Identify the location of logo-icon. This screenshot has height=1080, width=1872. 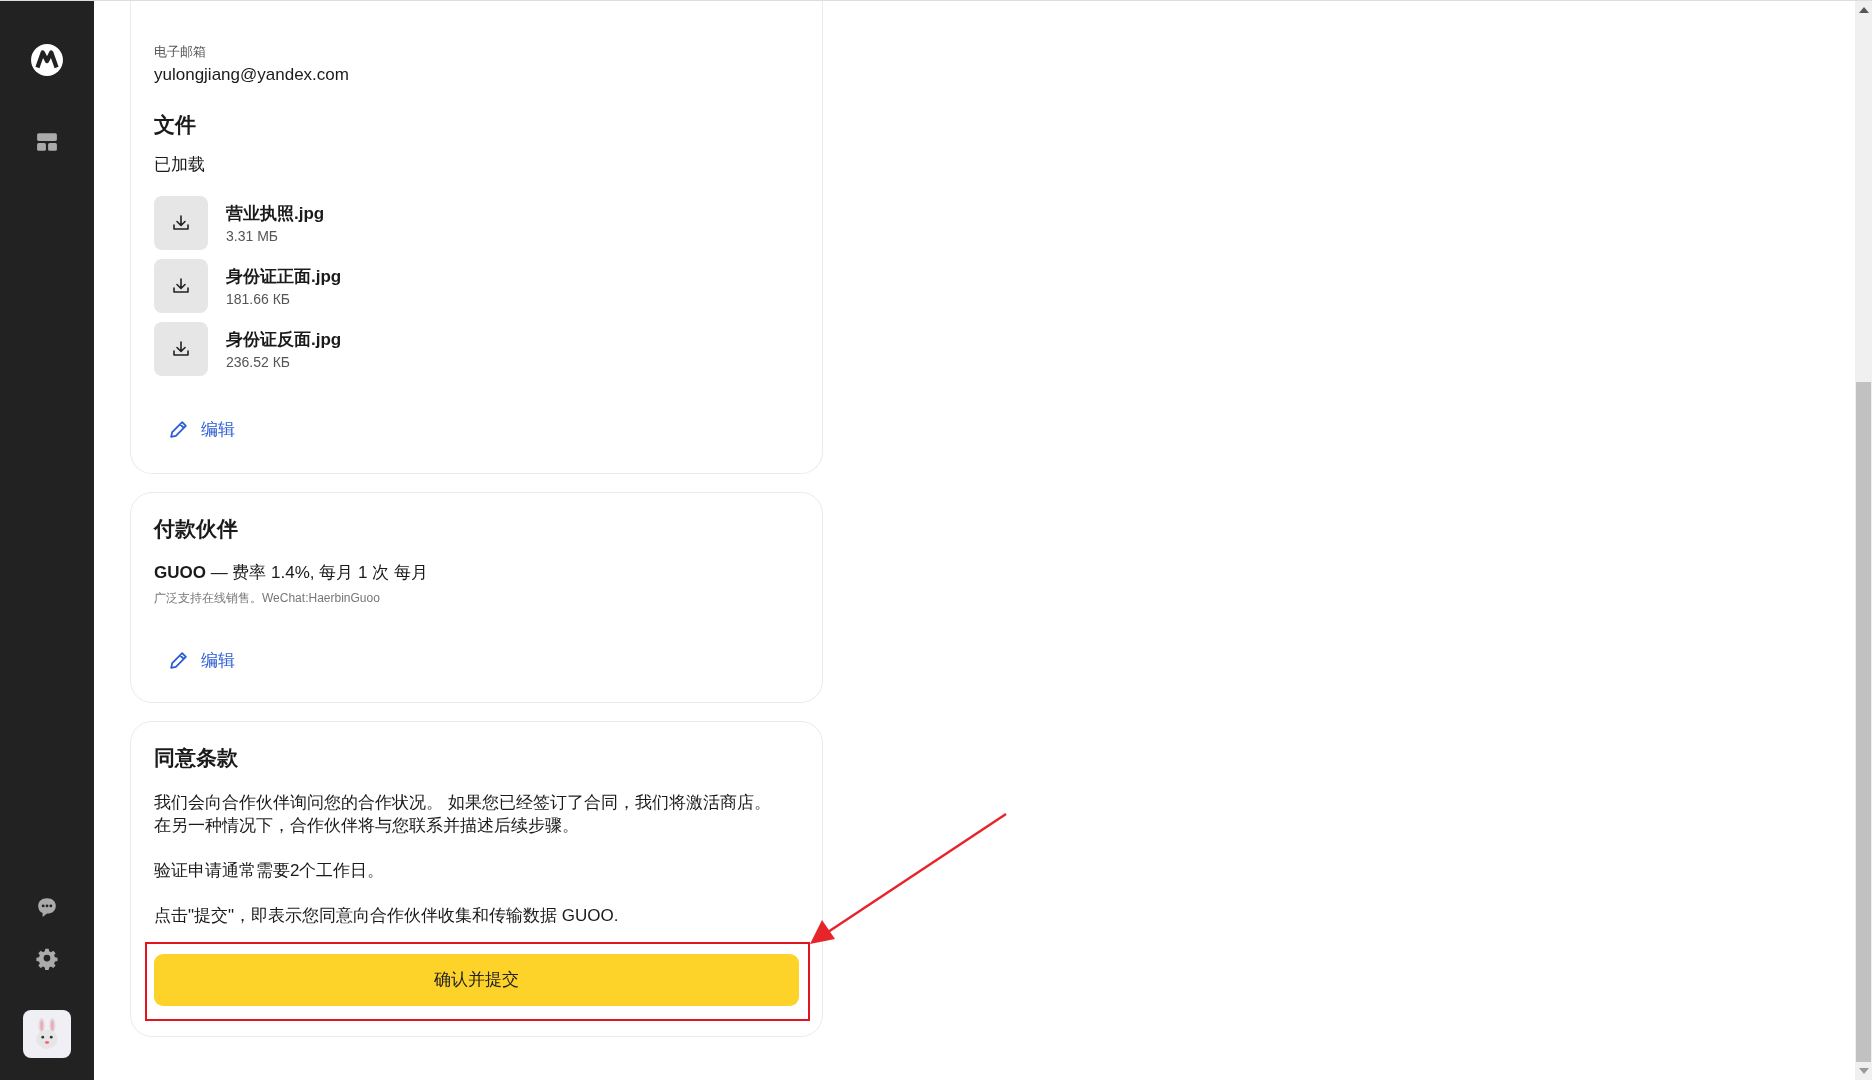
(47, 60).